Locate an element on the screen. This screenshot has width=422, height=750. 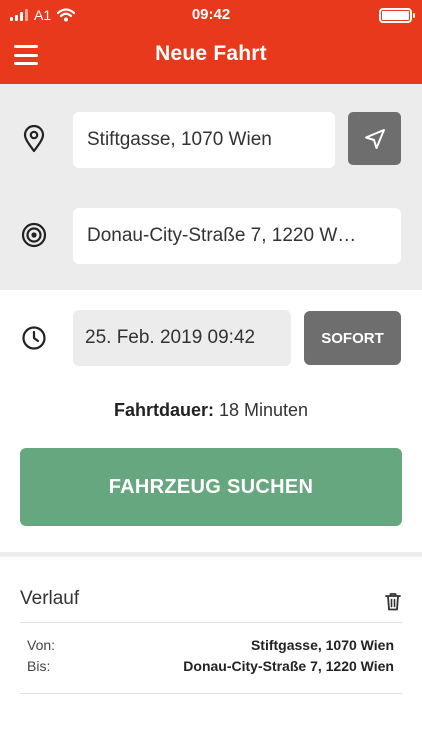
origin-field: Stiftgasse, 1070 Wien is located at coordinates (204, 140).